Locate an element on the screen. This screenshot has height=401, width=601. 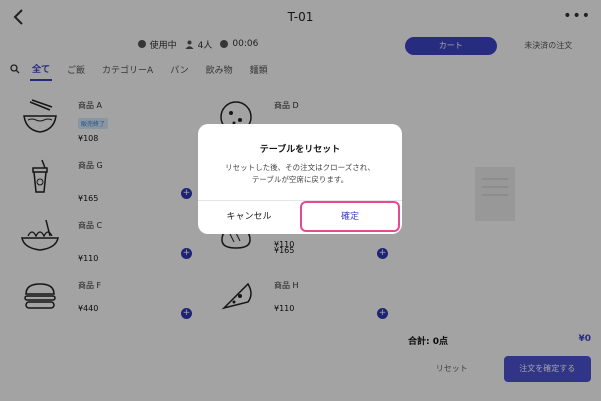
dialog-title: テーブルをリセット is located at coordinates (300, 150).